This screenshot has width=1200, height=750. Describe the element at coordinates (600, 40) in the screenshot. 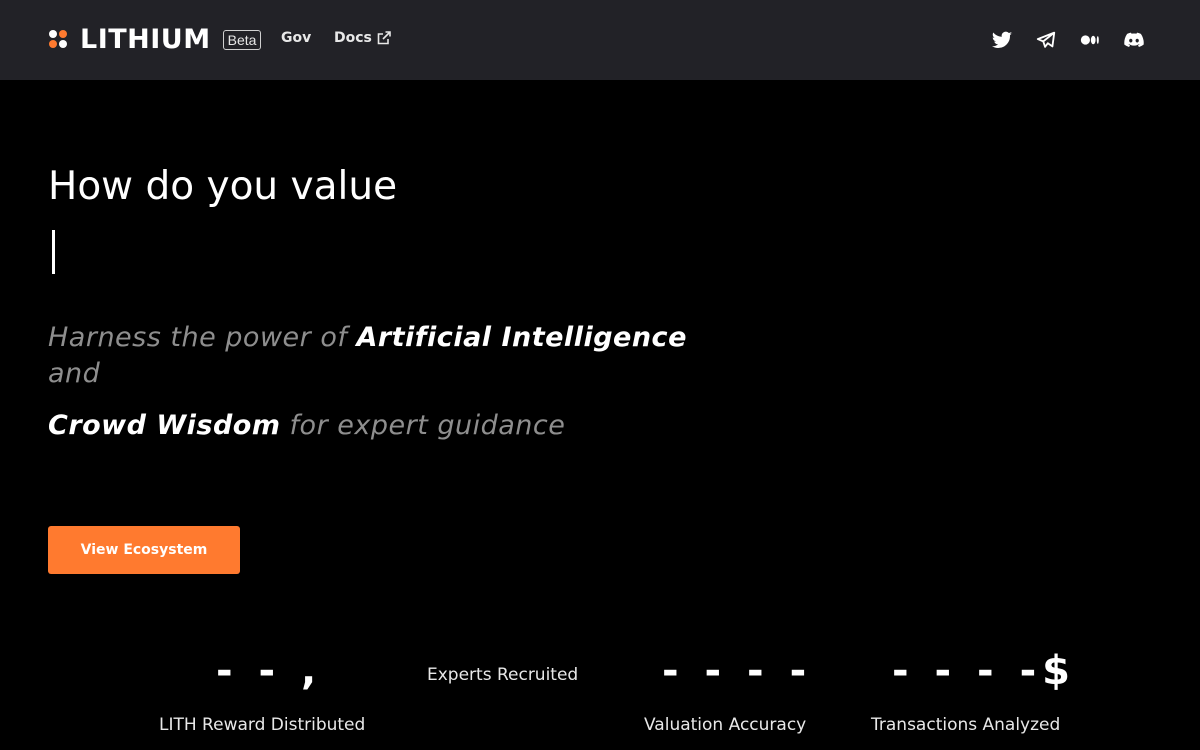

I see `top-navbar: LITHIUM Beta Gov Docs` at that location.